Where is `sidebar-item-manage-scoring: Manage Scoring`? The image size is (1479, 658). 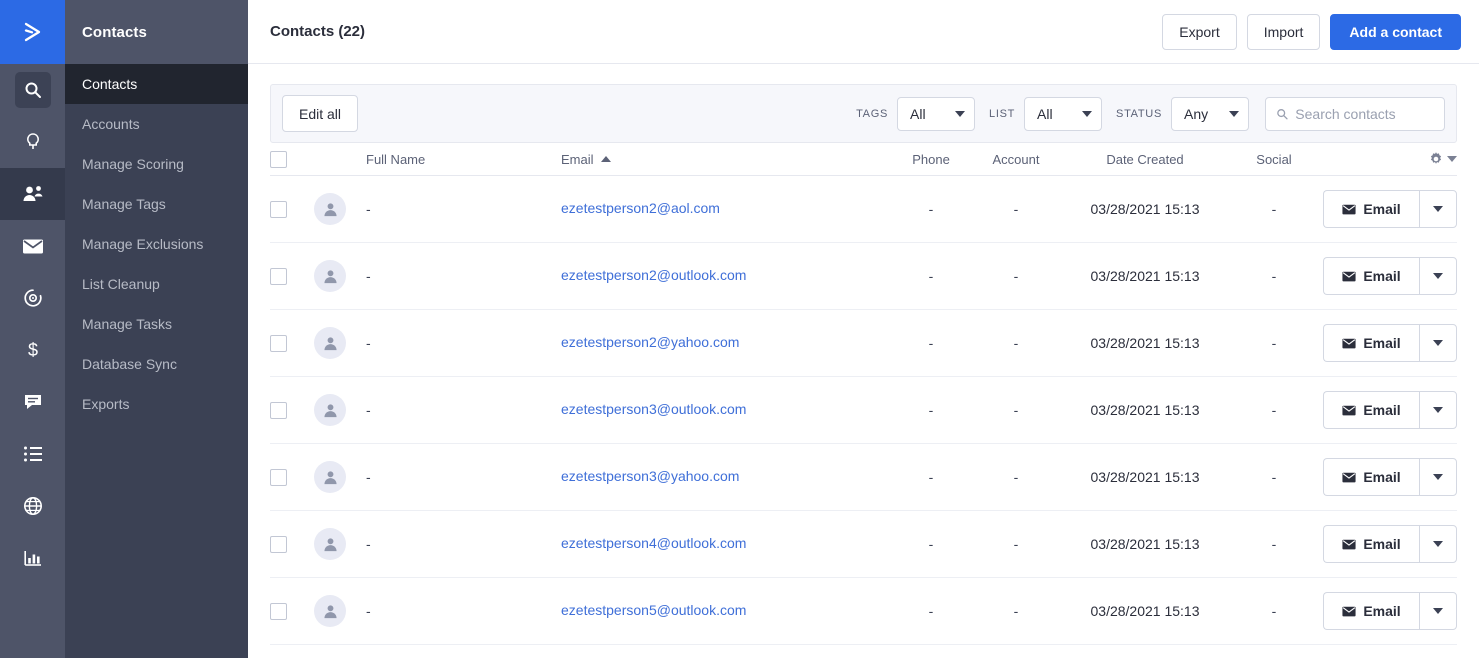
sidebar-item-manage-scoring: Manage Scoring is located at coordinates (156, 164).